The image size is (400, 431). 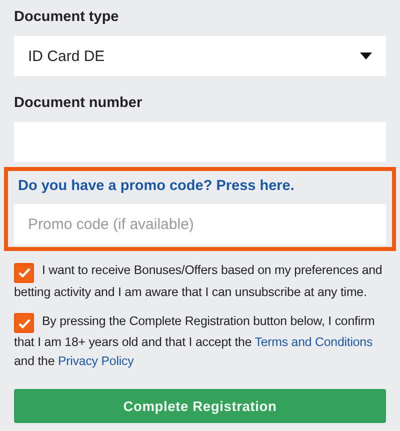 What do you see at coordinates (199, 281) in the screenshot?
I see `consent-text: I want to receive Bonuses/Offers based on my preferences and betting activity and I am aware that I can unsubscribe at any time.` at bounding box center [199, 281].